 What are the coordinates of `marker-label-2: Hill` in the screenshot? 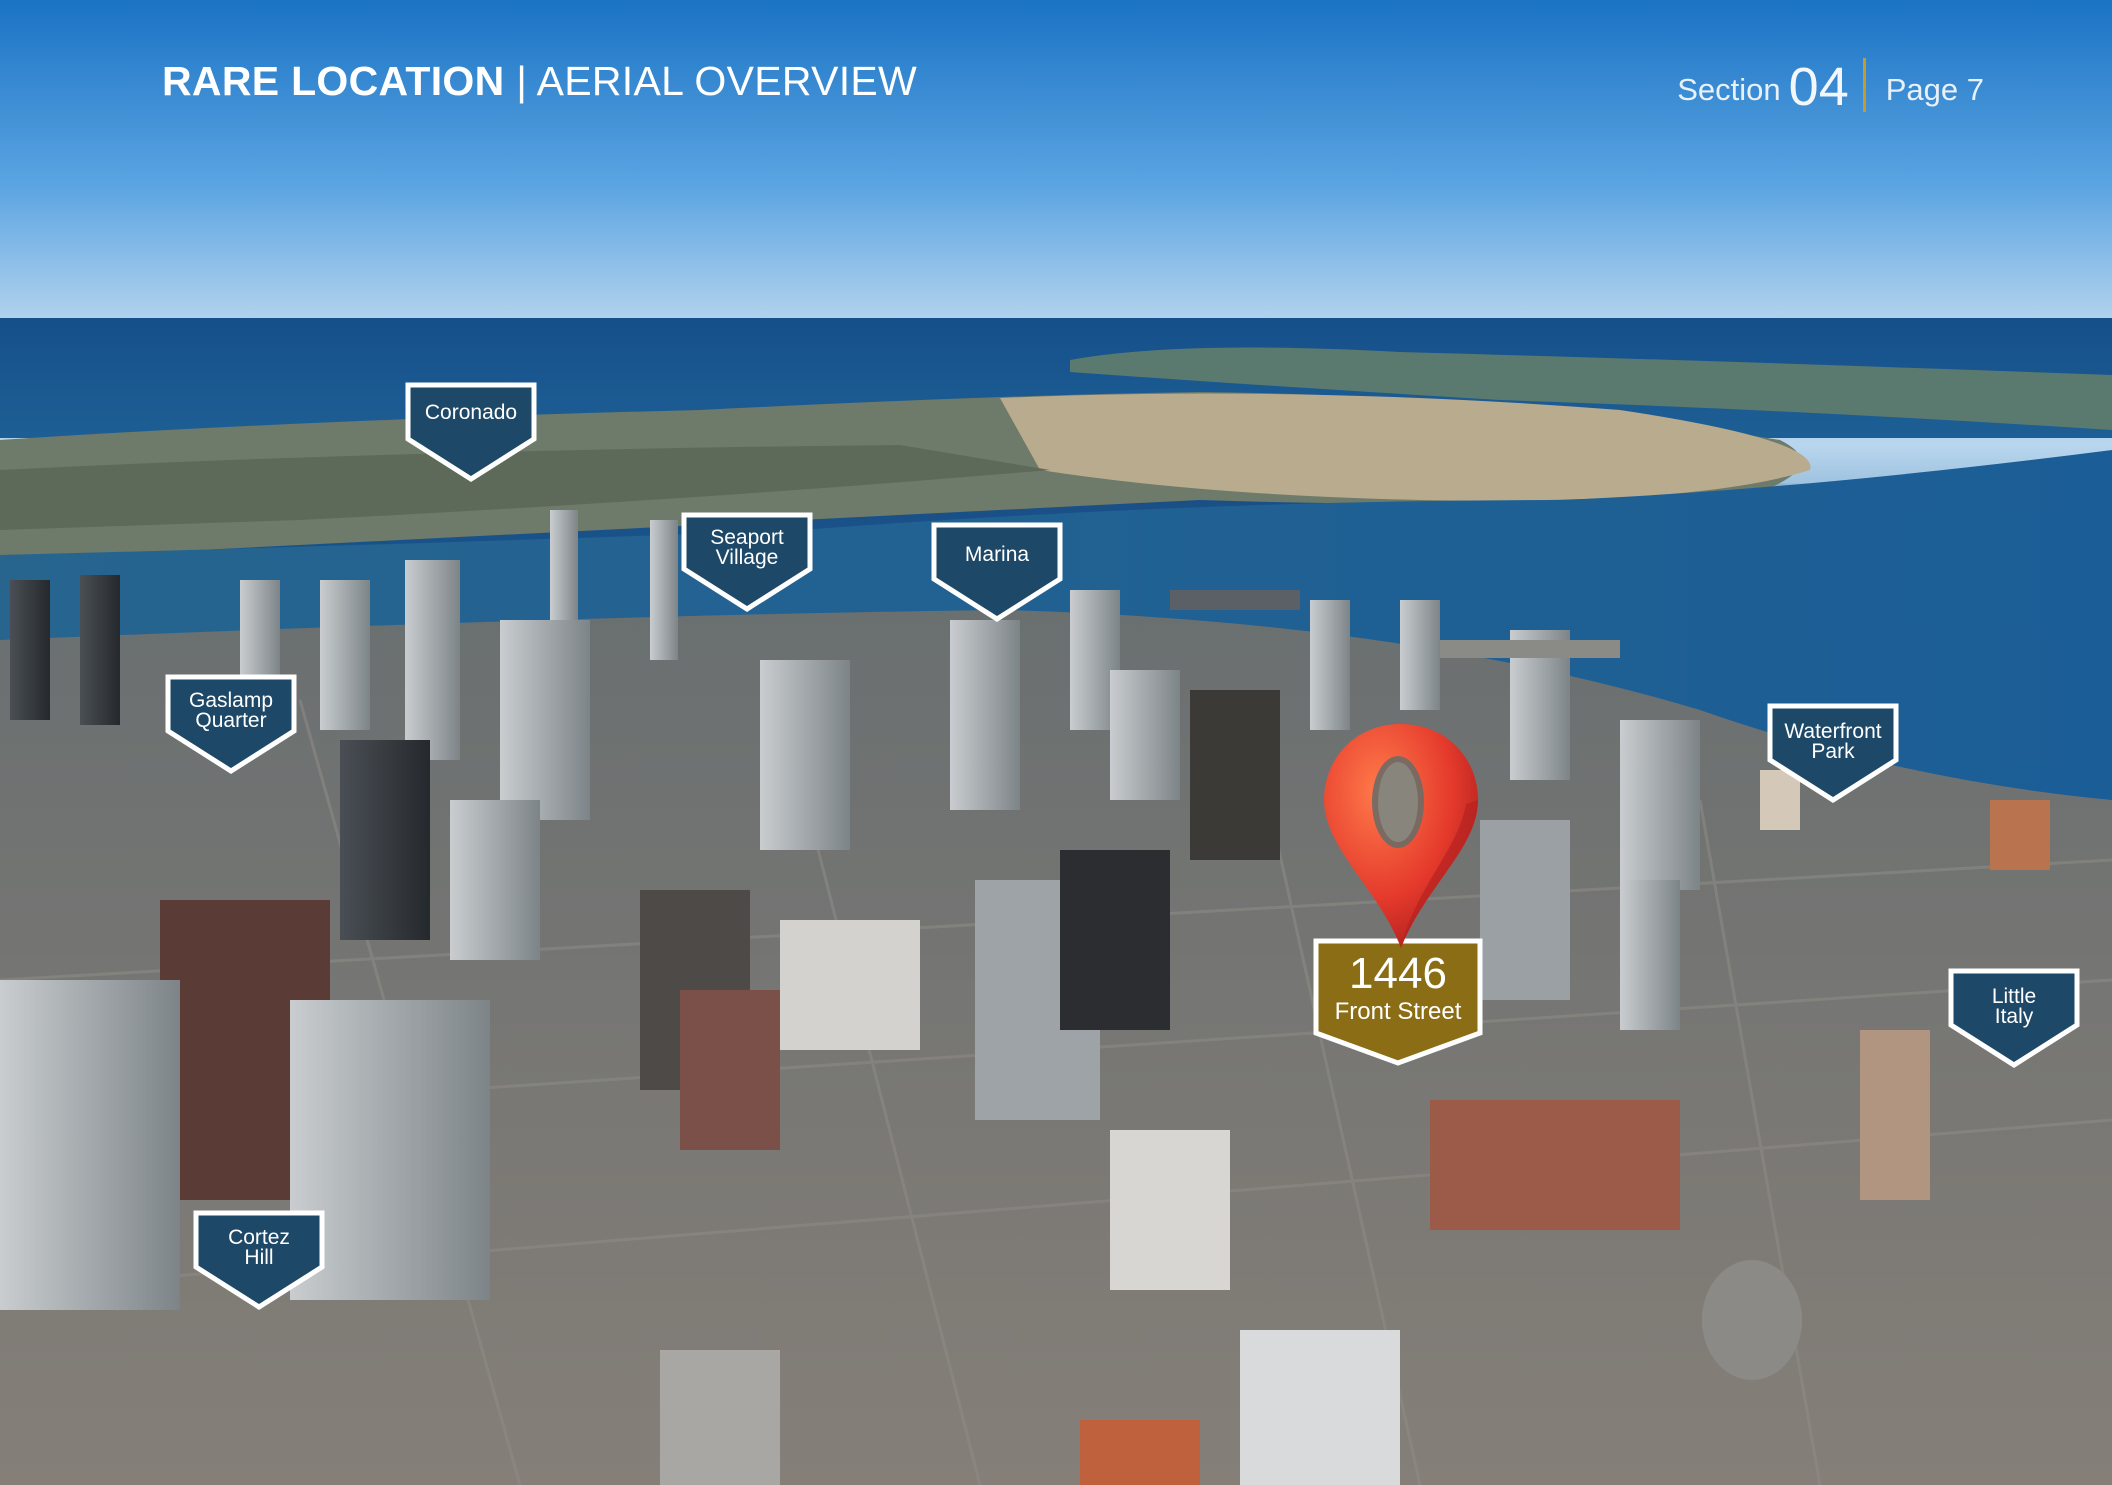 It's located at (259, 1257).